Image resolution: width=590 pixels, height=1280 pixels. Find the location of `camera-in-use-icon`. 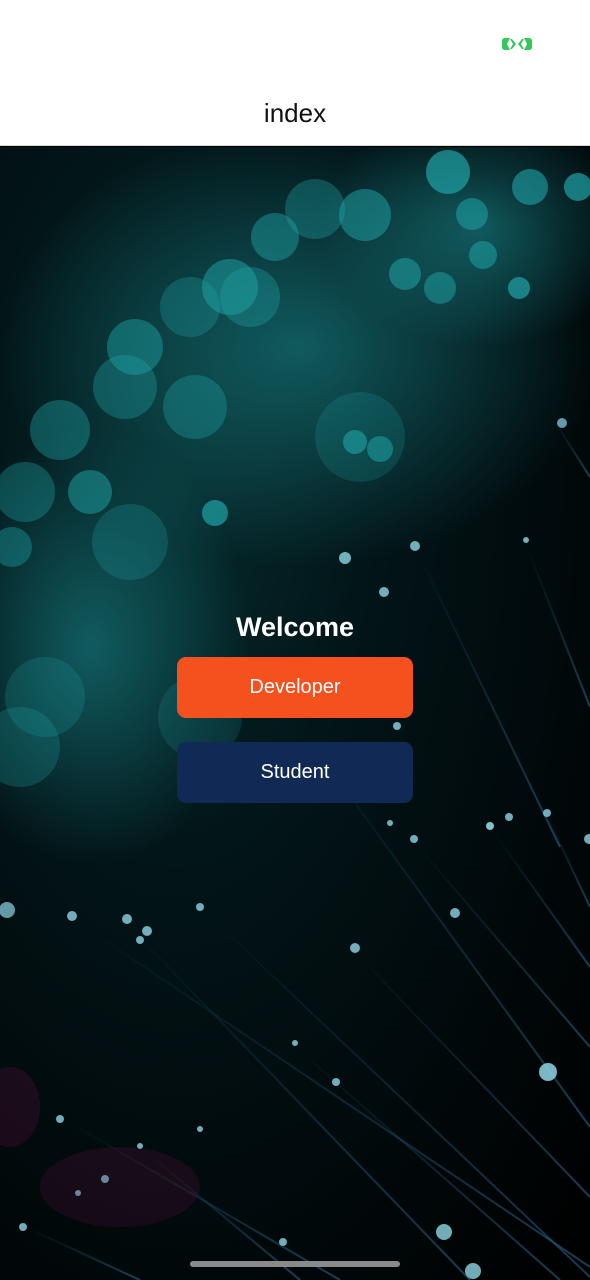

camera-in-use-icon is located at coordinates (517, 44).